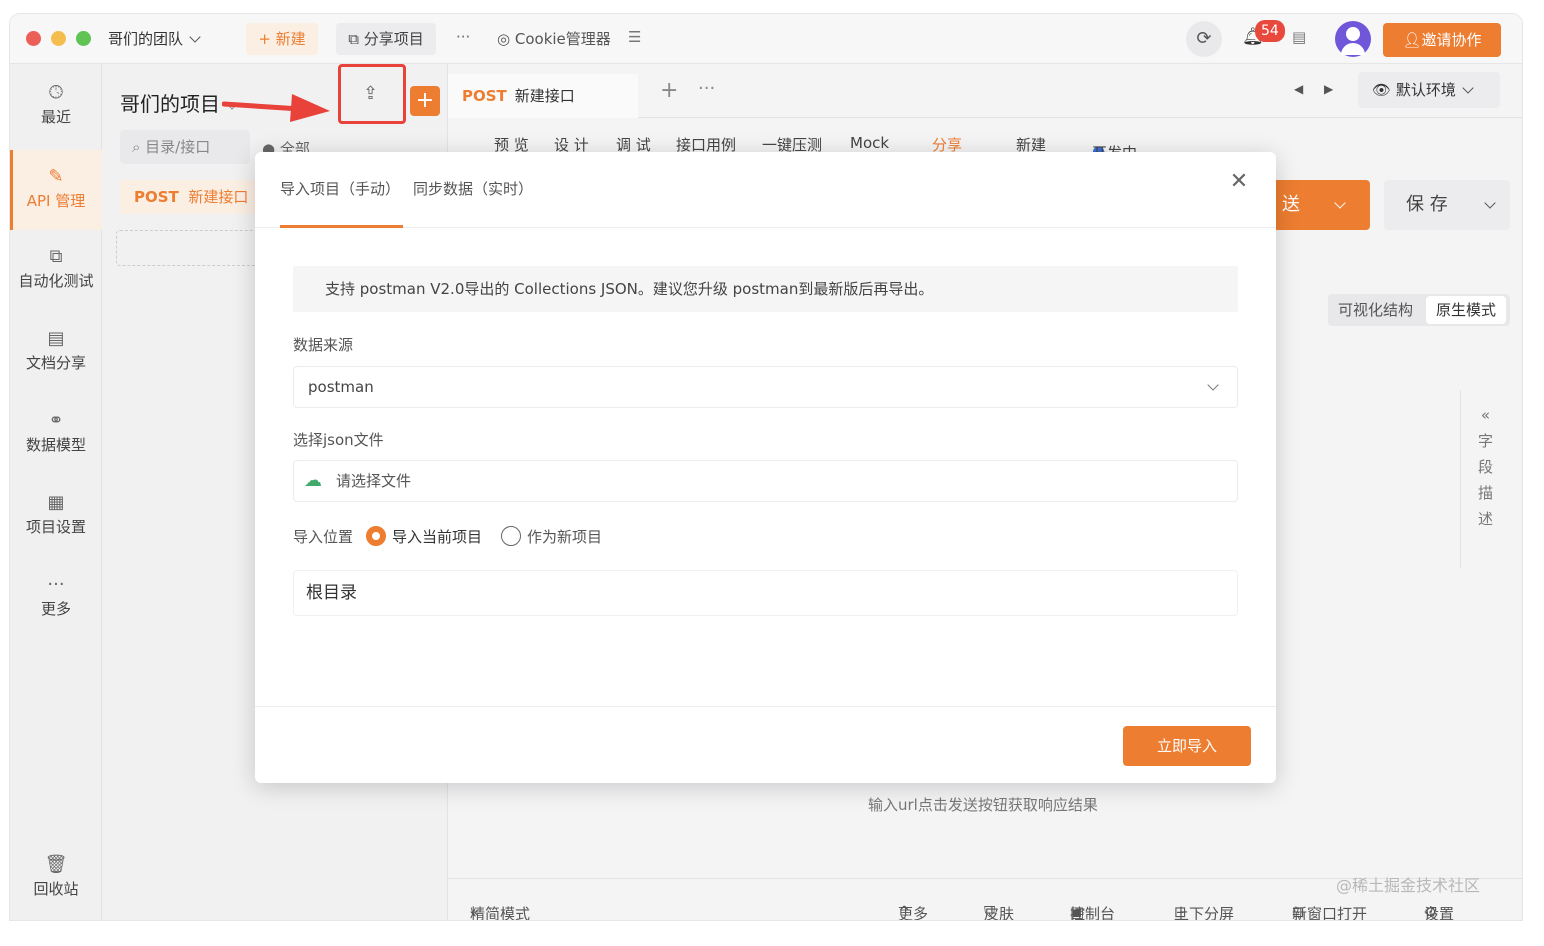  Describe the element at coordinates (869, 143) in the screenshot. I see `tab-mock: Mock` at that location.